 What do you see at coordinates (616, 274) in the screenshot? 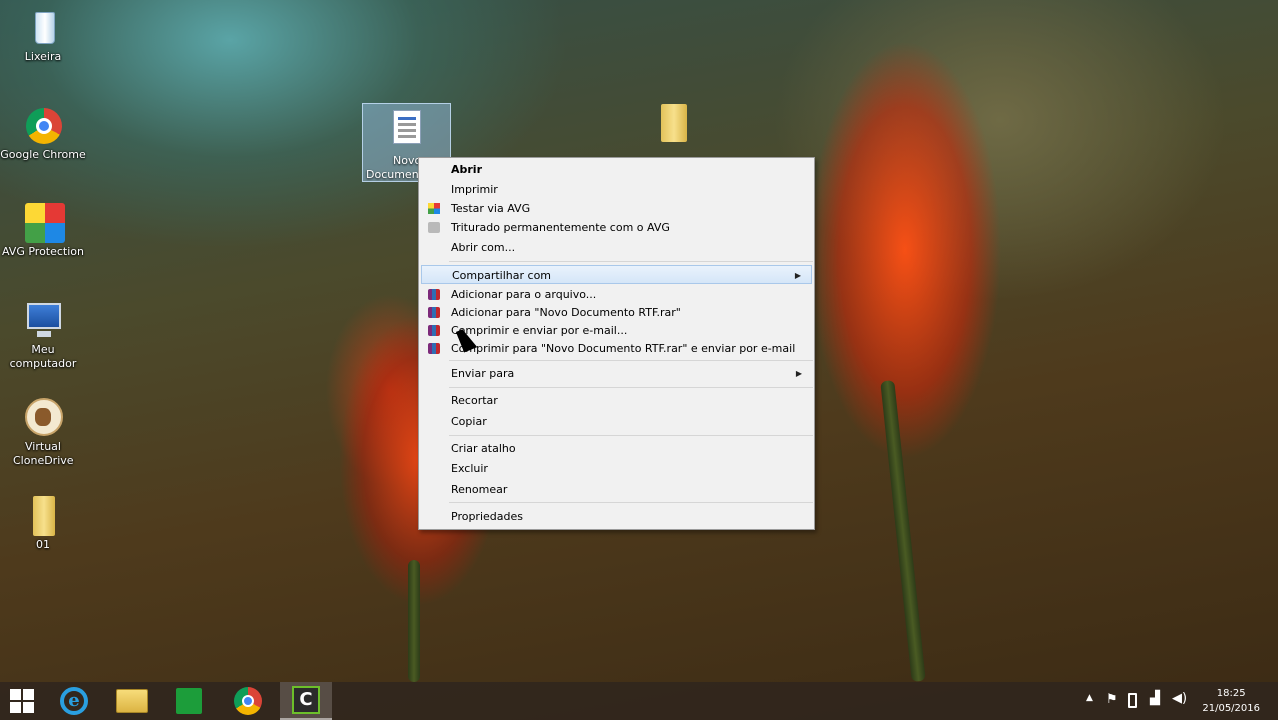
I see `menu-item-compartilhar-com: Compartilhar com ▶` at bounding box center [616, 274].